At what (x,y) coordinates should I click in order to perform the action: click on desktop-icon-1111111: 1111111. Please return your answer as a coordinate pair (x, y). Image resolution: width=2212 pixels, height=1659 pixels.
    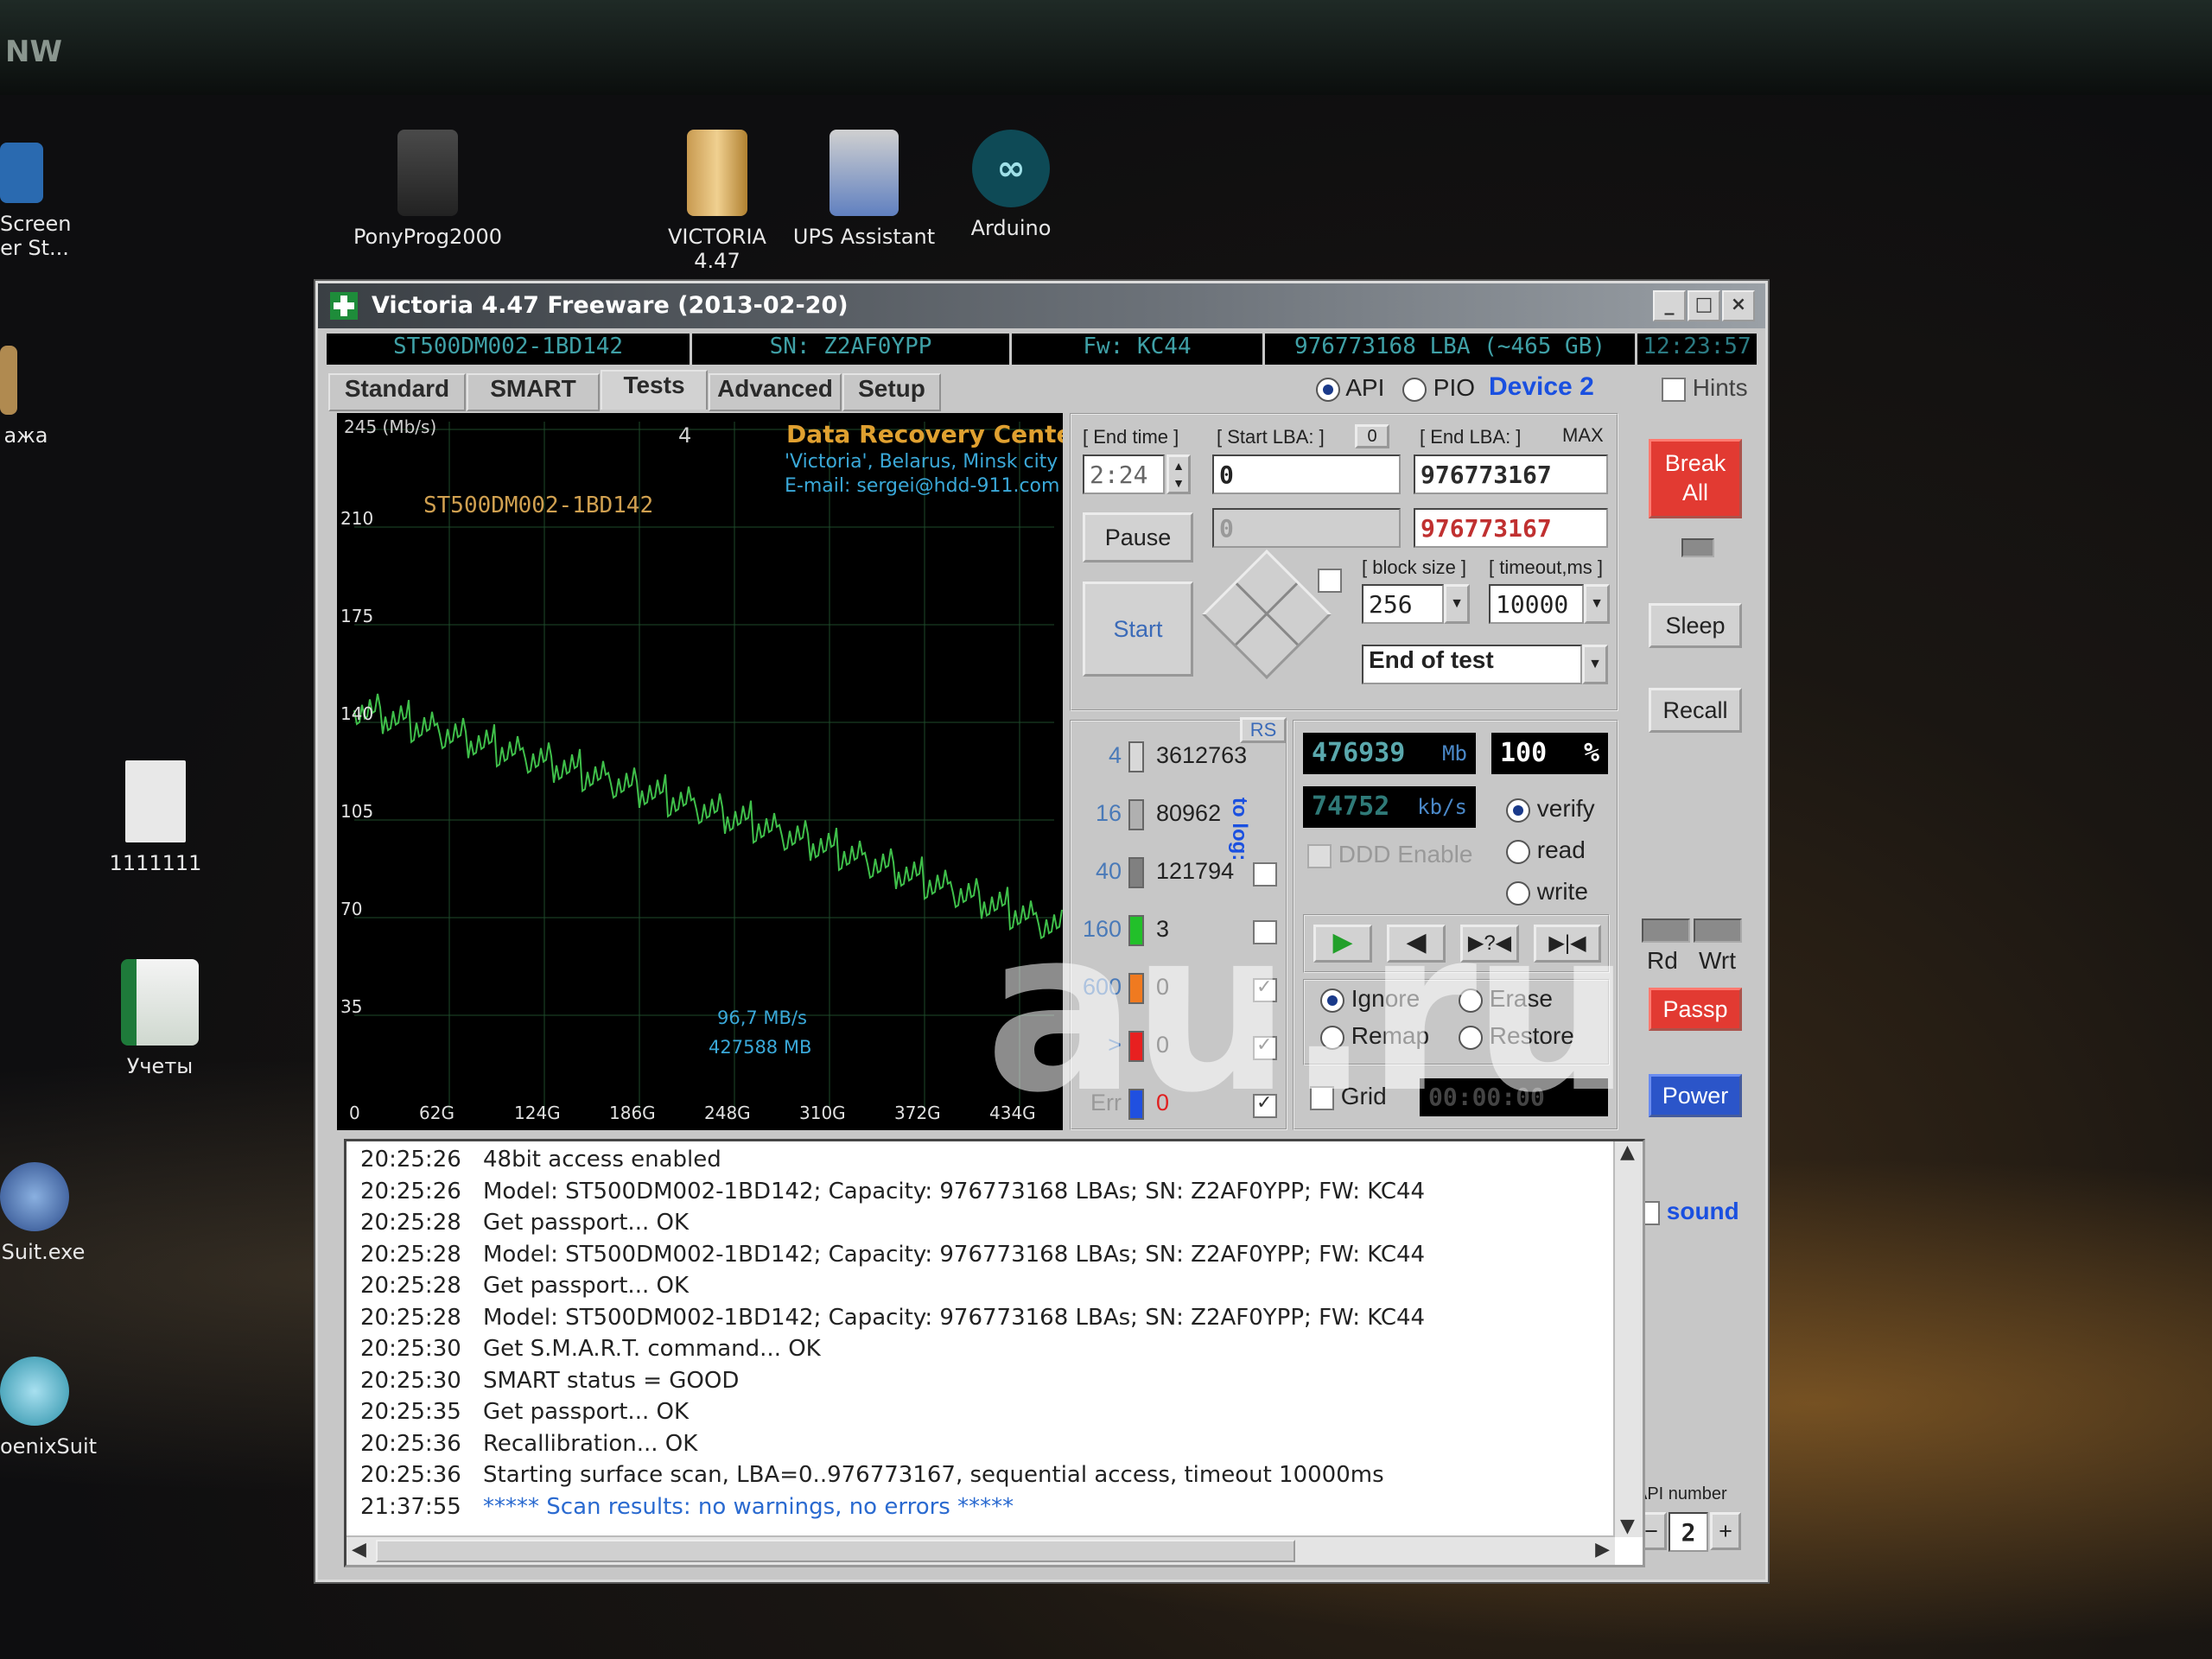
    Looking at the image, I should click on (155, 817).